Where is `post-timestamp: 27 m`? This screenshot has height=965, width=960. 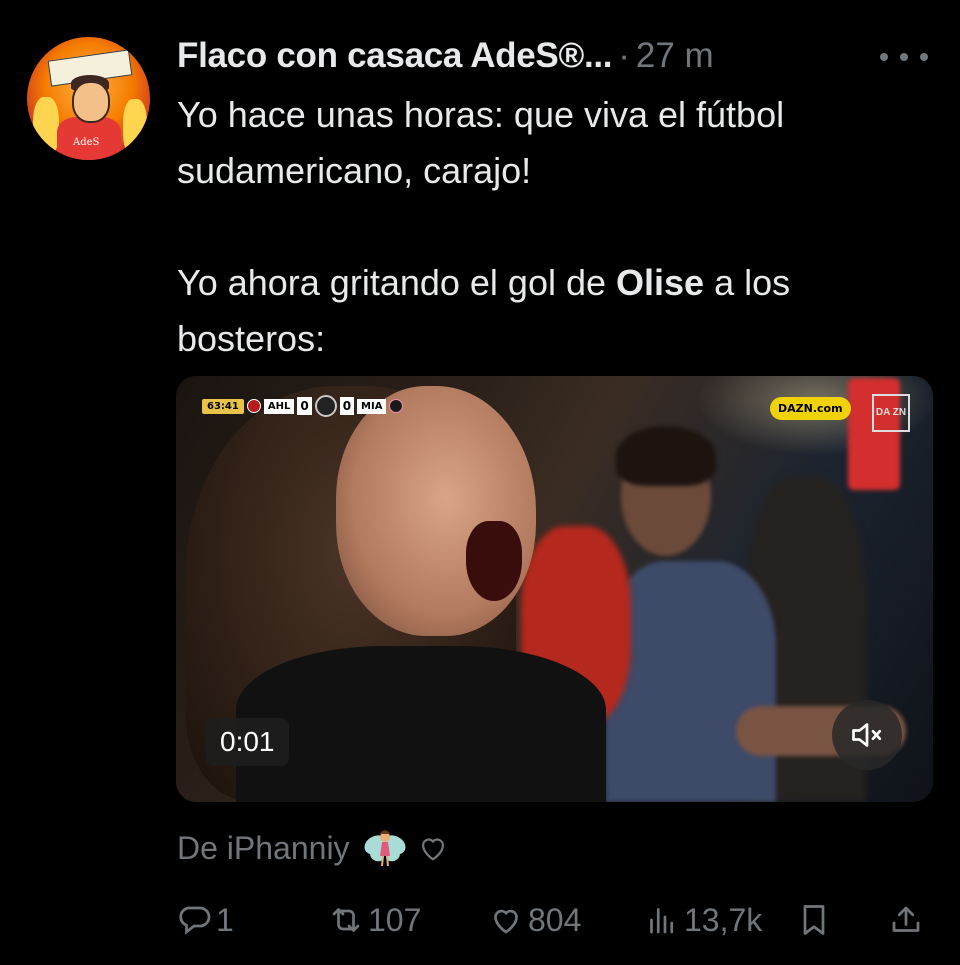
post-timestamp: 27 m is located at coordinates (675, 56).